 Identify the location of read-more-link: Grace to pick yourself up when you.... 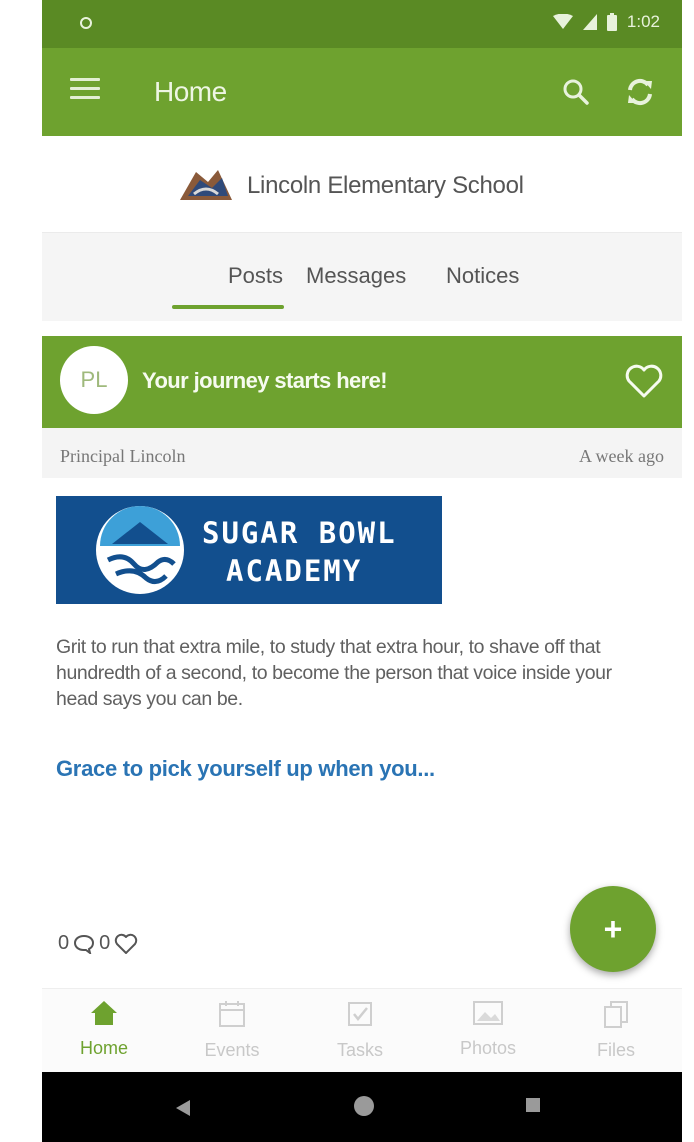
(245, 769).